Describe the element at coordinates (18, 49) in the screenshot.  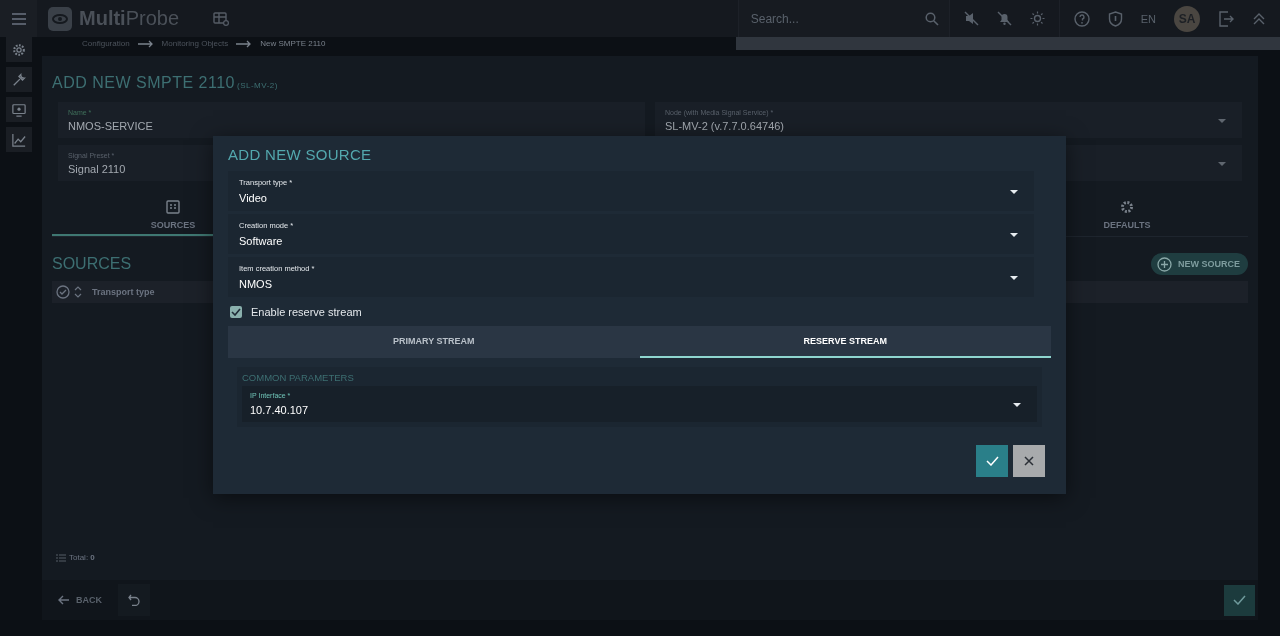
I see `settings-icon` at that location.